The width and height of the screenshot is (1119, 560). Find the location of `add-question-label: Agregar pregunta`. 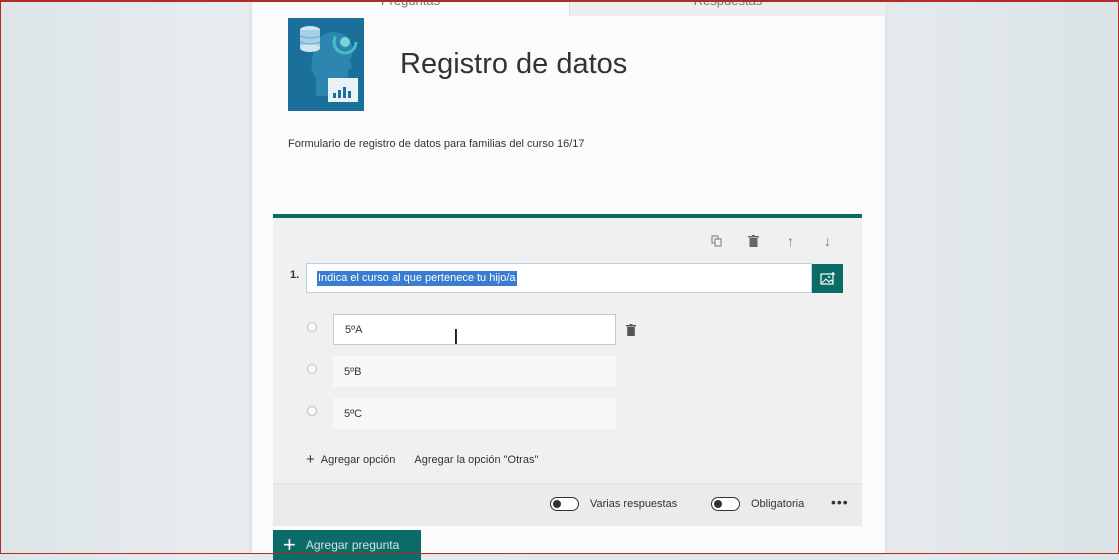

add-question-label: Agregar pregunta is located at coordinates (352, 545).